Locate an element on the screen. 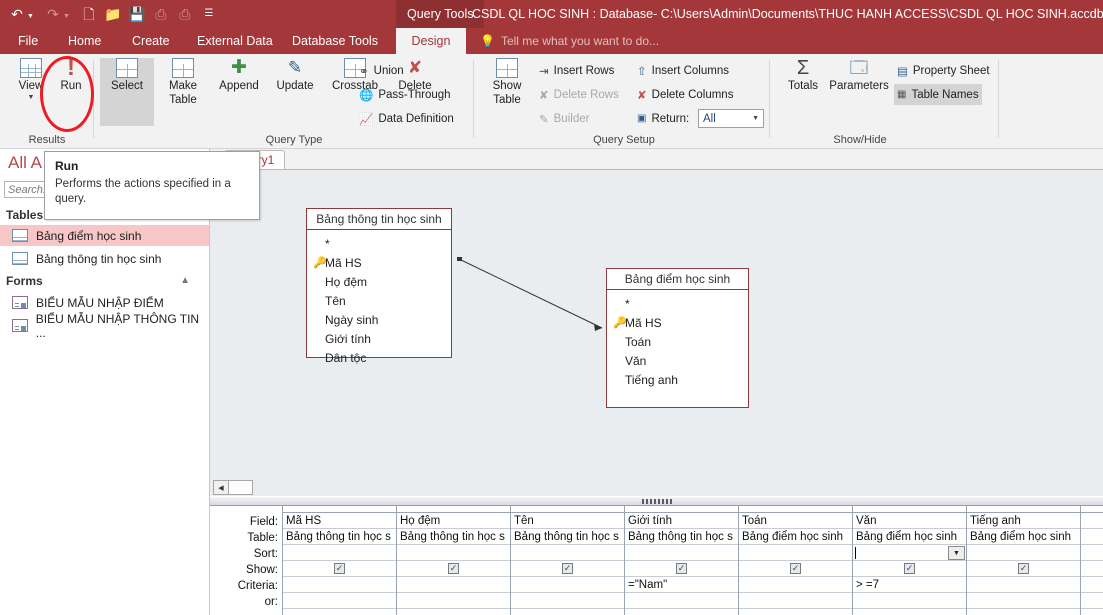 The height and width of the screenshot is (615, 1103). query-grid-column: Tên Bảng thông tin học s ✓ is located at coordinates (567, 560).